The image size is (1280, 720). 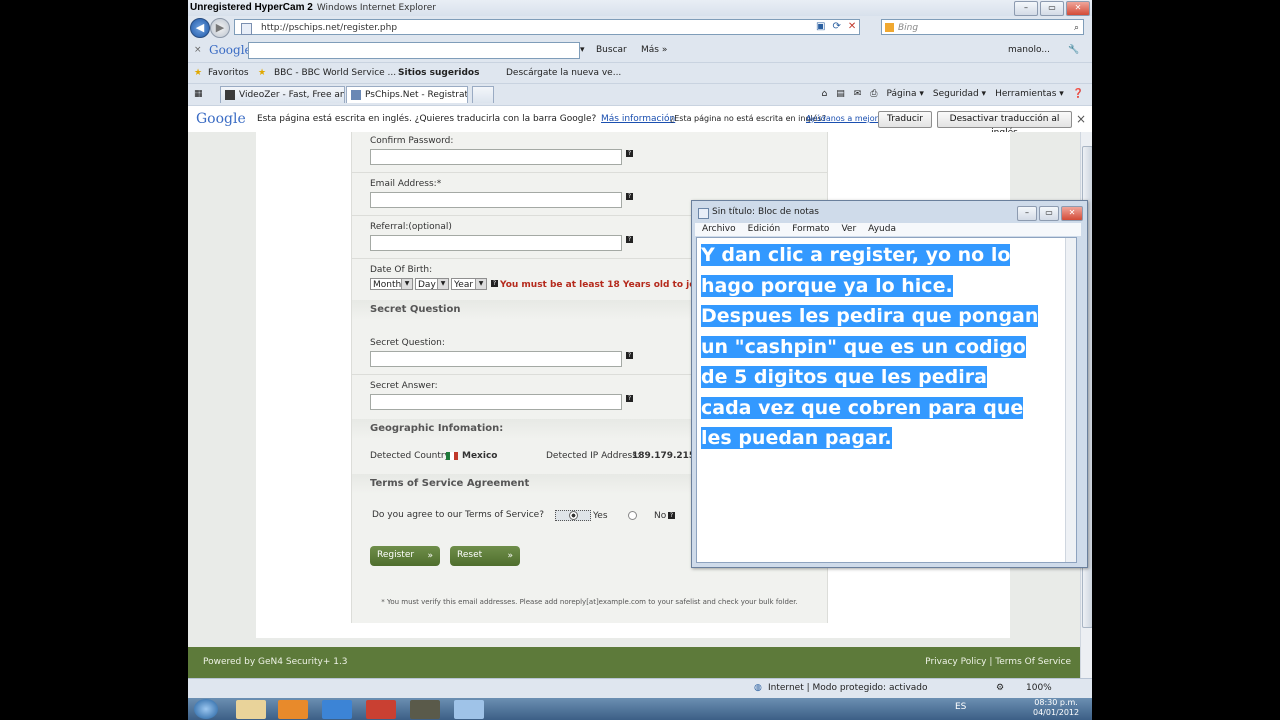 What do you see at coordinates (405, 556) in the screenshot?
I see `register-button: Register »` at bounding box center [405, 556].